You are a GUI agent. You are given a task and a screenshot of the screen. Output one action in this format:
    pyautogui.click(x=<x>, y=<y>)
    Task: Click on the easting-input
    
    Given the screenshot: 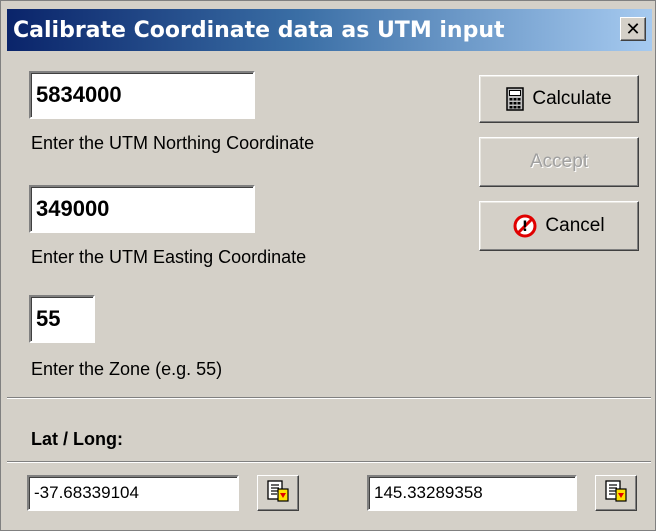 What is the action you would take?
    pyautogui.click(x=142, y=209)
    